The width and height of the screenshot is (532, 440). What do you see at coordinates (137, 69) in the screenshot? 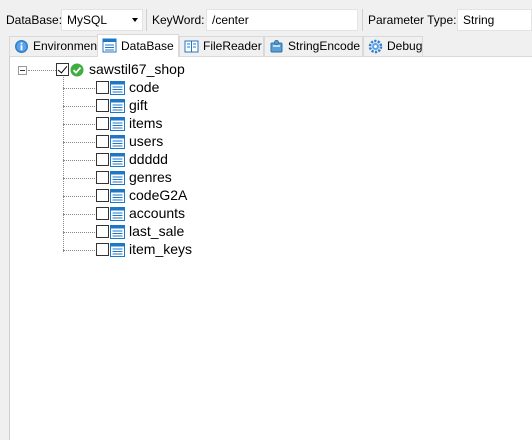
I see `root-node-label: sawstil67_shop` at bounding box center [137, 69].